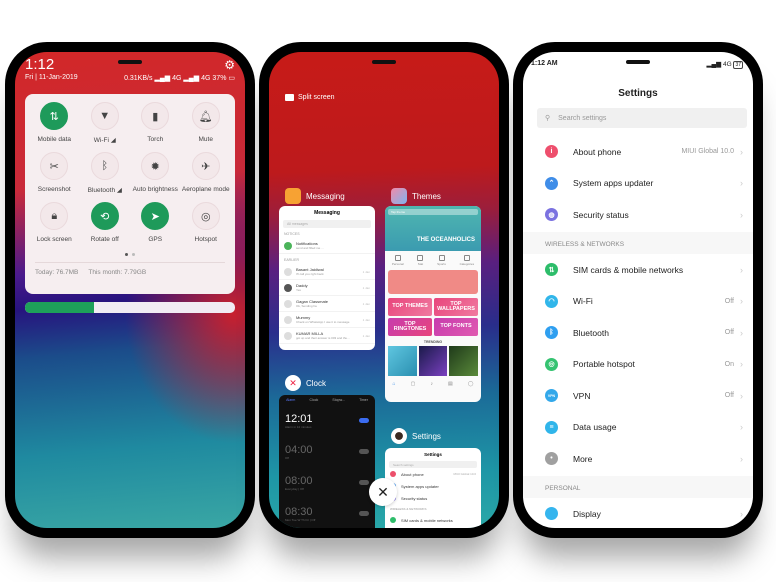 The width and height of the screenshot is (776, 582). What do you see at coordinates (310, 274) in the screenshot?
I see `message-preview: I'll call you right back` at bounding box center [310, 274].